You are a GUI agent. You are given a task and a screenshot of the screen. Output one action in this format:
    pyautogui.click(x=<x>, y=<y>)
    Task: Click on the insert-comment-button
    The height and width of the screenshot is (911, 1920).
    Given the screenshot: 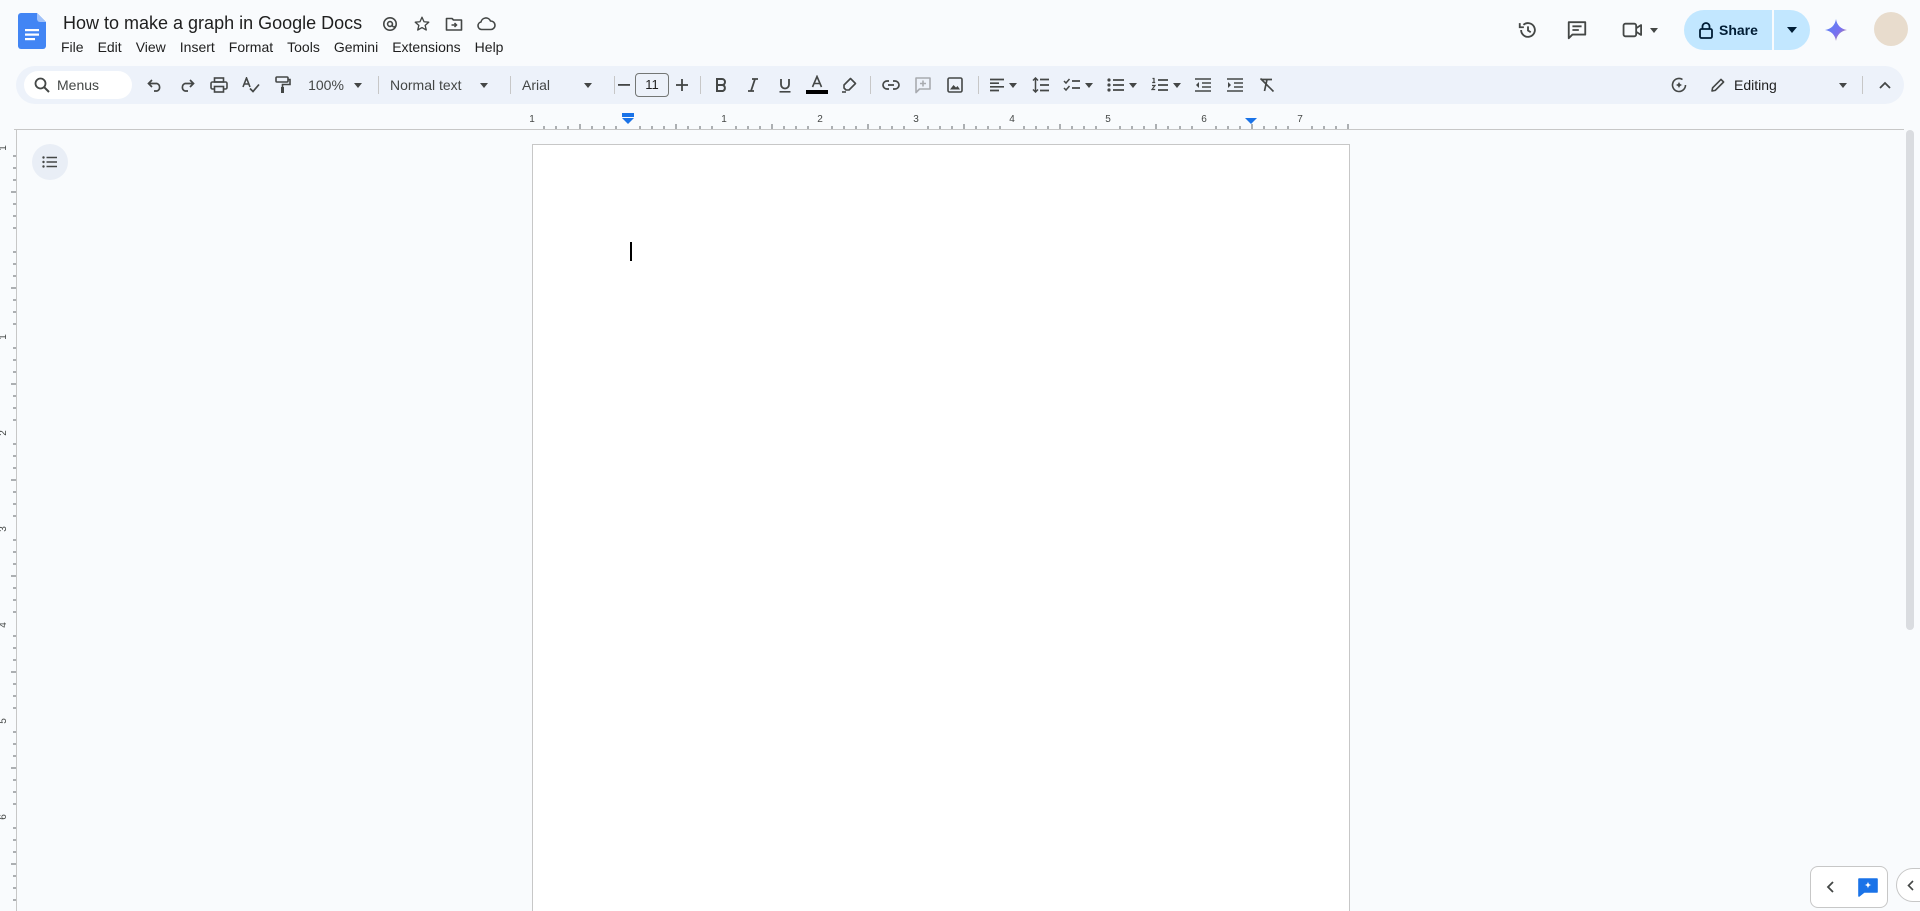 What is the action you would take?
    pyautogui.click(x=923, y=85)
    